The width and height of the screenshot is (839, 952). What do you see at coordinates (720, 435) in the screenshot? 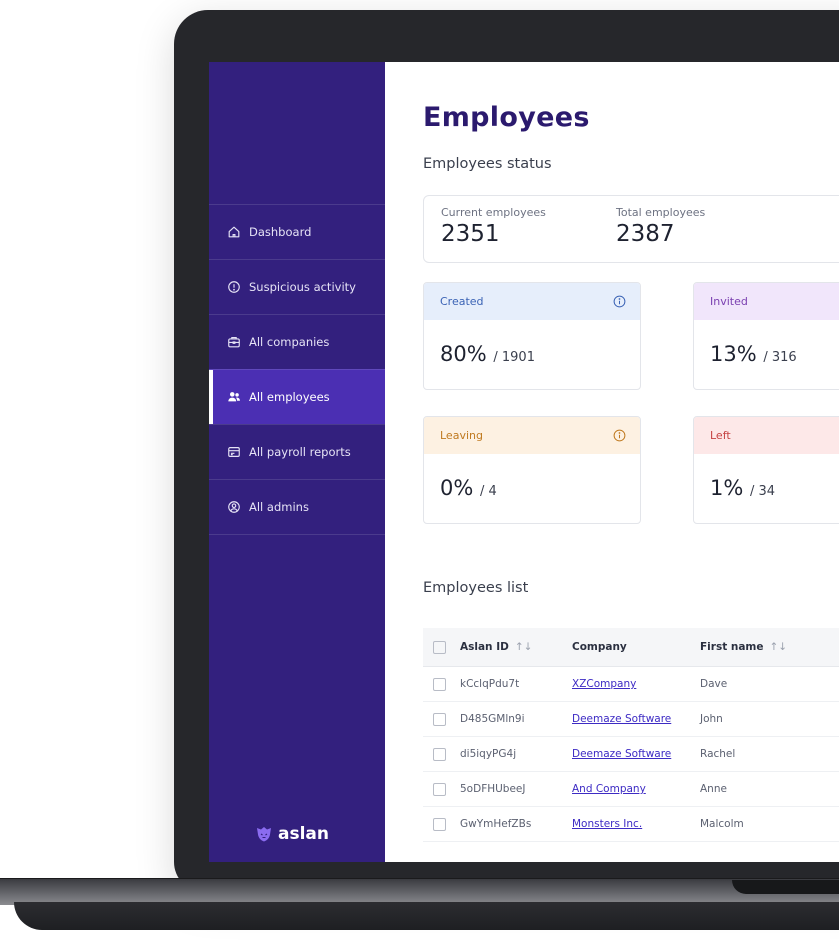
I see `card-label: Left` at bounding box center [720, 435].